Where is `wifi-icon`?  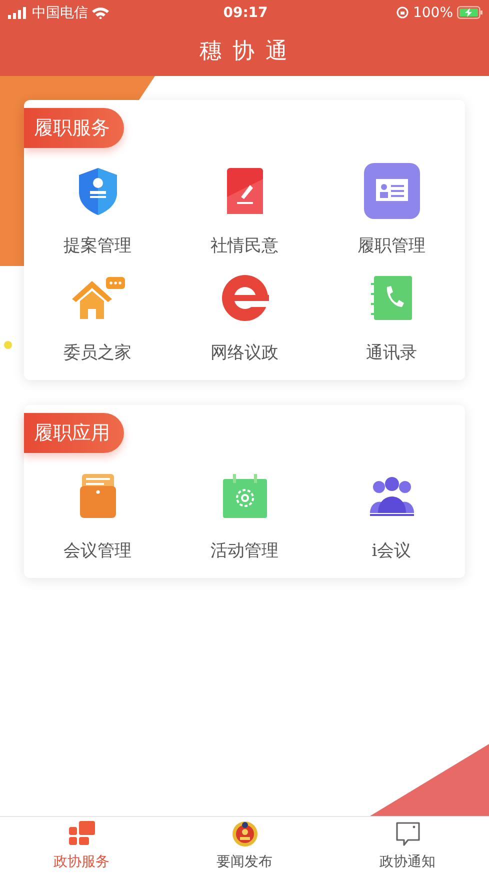 wifi-icon is located at coordinates (100, 12).